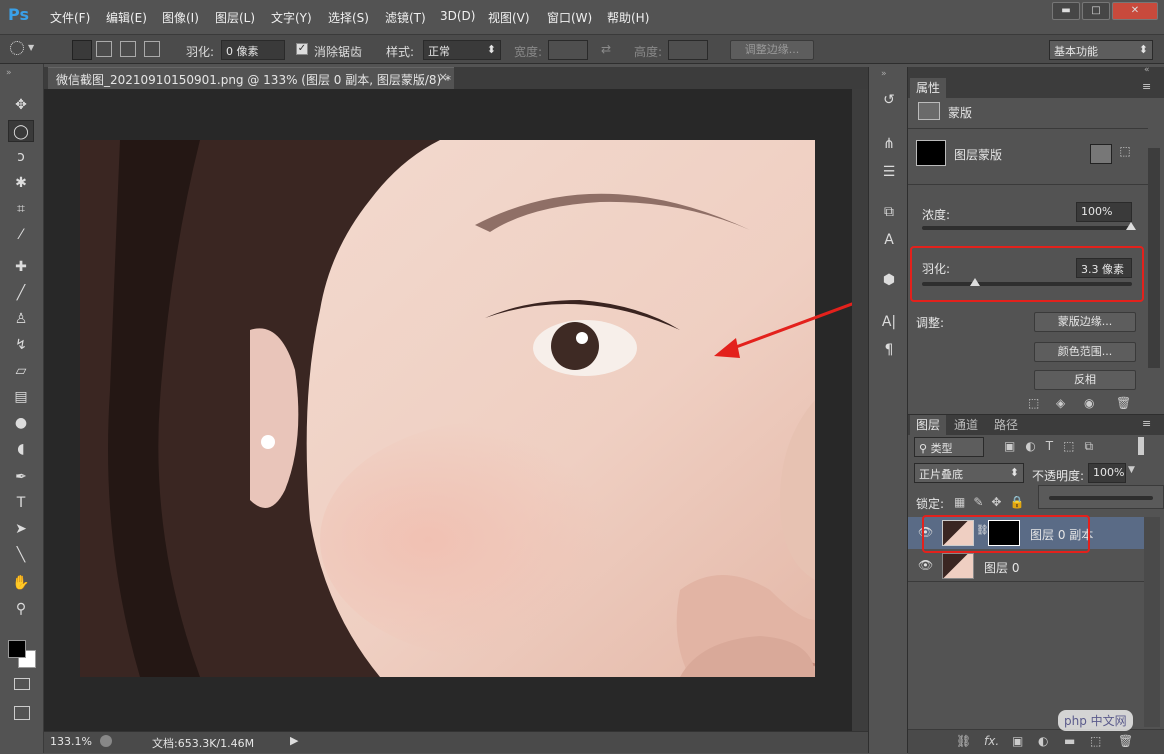 The image size is (1164, 754). I want to click on character-styles-icon: A, so click(889, 240).